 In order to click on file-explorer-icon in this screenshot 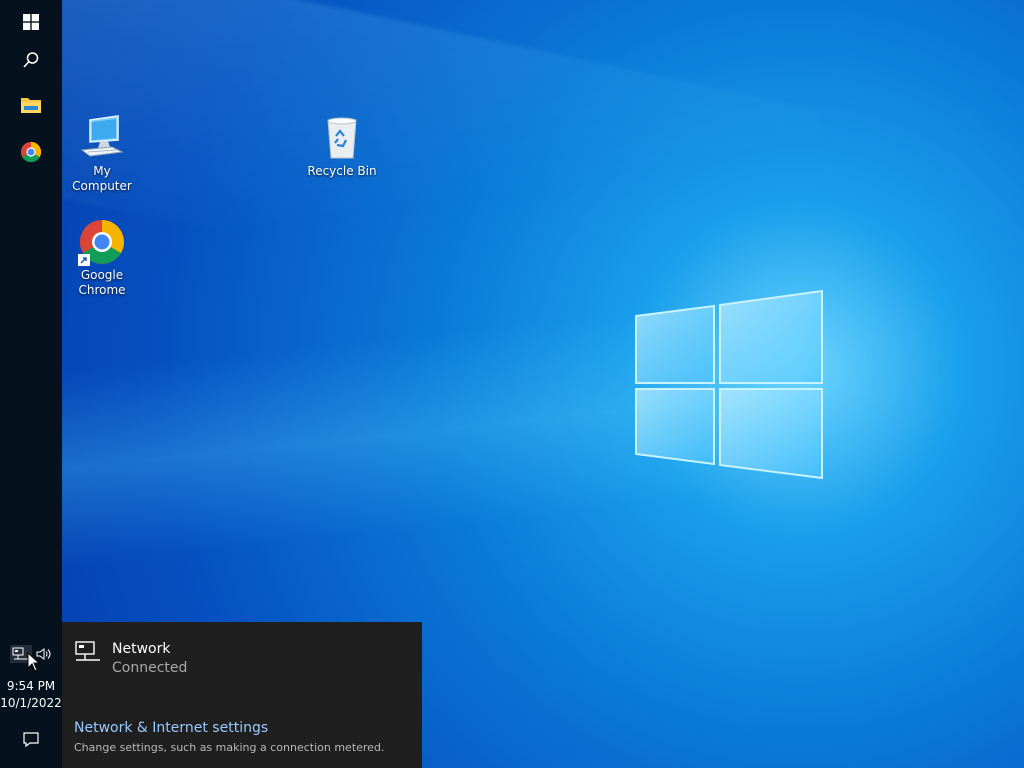, I will do `click(31, 105)`.